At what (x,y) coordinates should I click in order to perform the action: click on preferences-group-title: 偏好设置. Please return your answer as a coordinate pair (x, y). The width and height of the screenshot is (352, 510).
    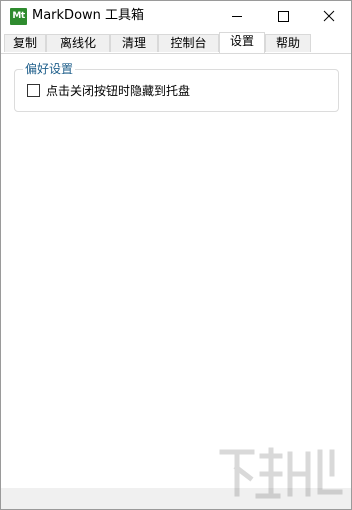
    Looking at the image, I should click on (49, 69).